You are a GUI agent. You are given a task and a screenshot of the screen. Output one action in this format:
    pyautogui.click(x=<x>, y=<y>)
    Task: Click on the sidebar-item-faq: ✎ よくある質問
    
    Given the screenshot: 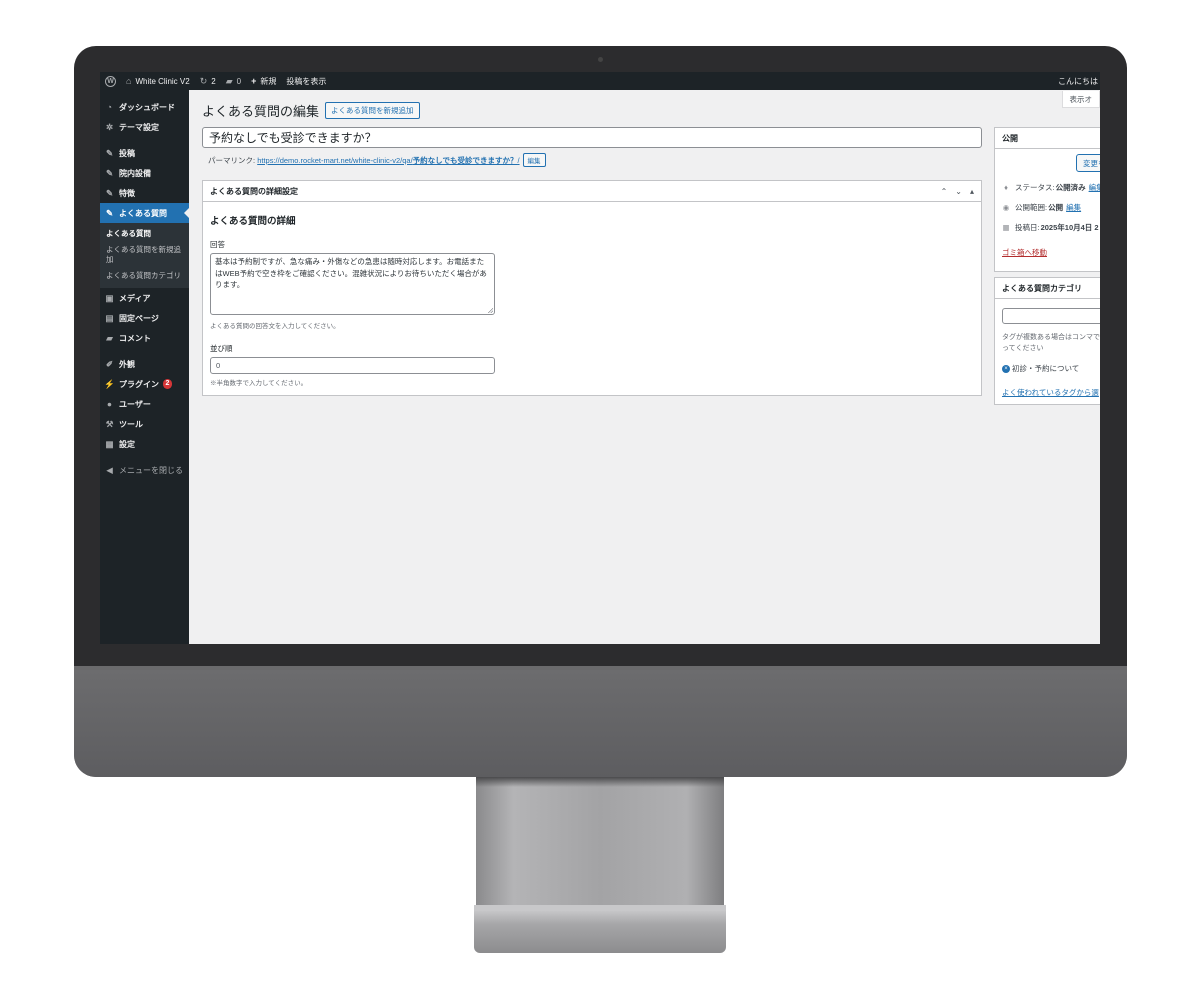 What is the action you would take?
    pyautogui.click(x=144, y=213)
    